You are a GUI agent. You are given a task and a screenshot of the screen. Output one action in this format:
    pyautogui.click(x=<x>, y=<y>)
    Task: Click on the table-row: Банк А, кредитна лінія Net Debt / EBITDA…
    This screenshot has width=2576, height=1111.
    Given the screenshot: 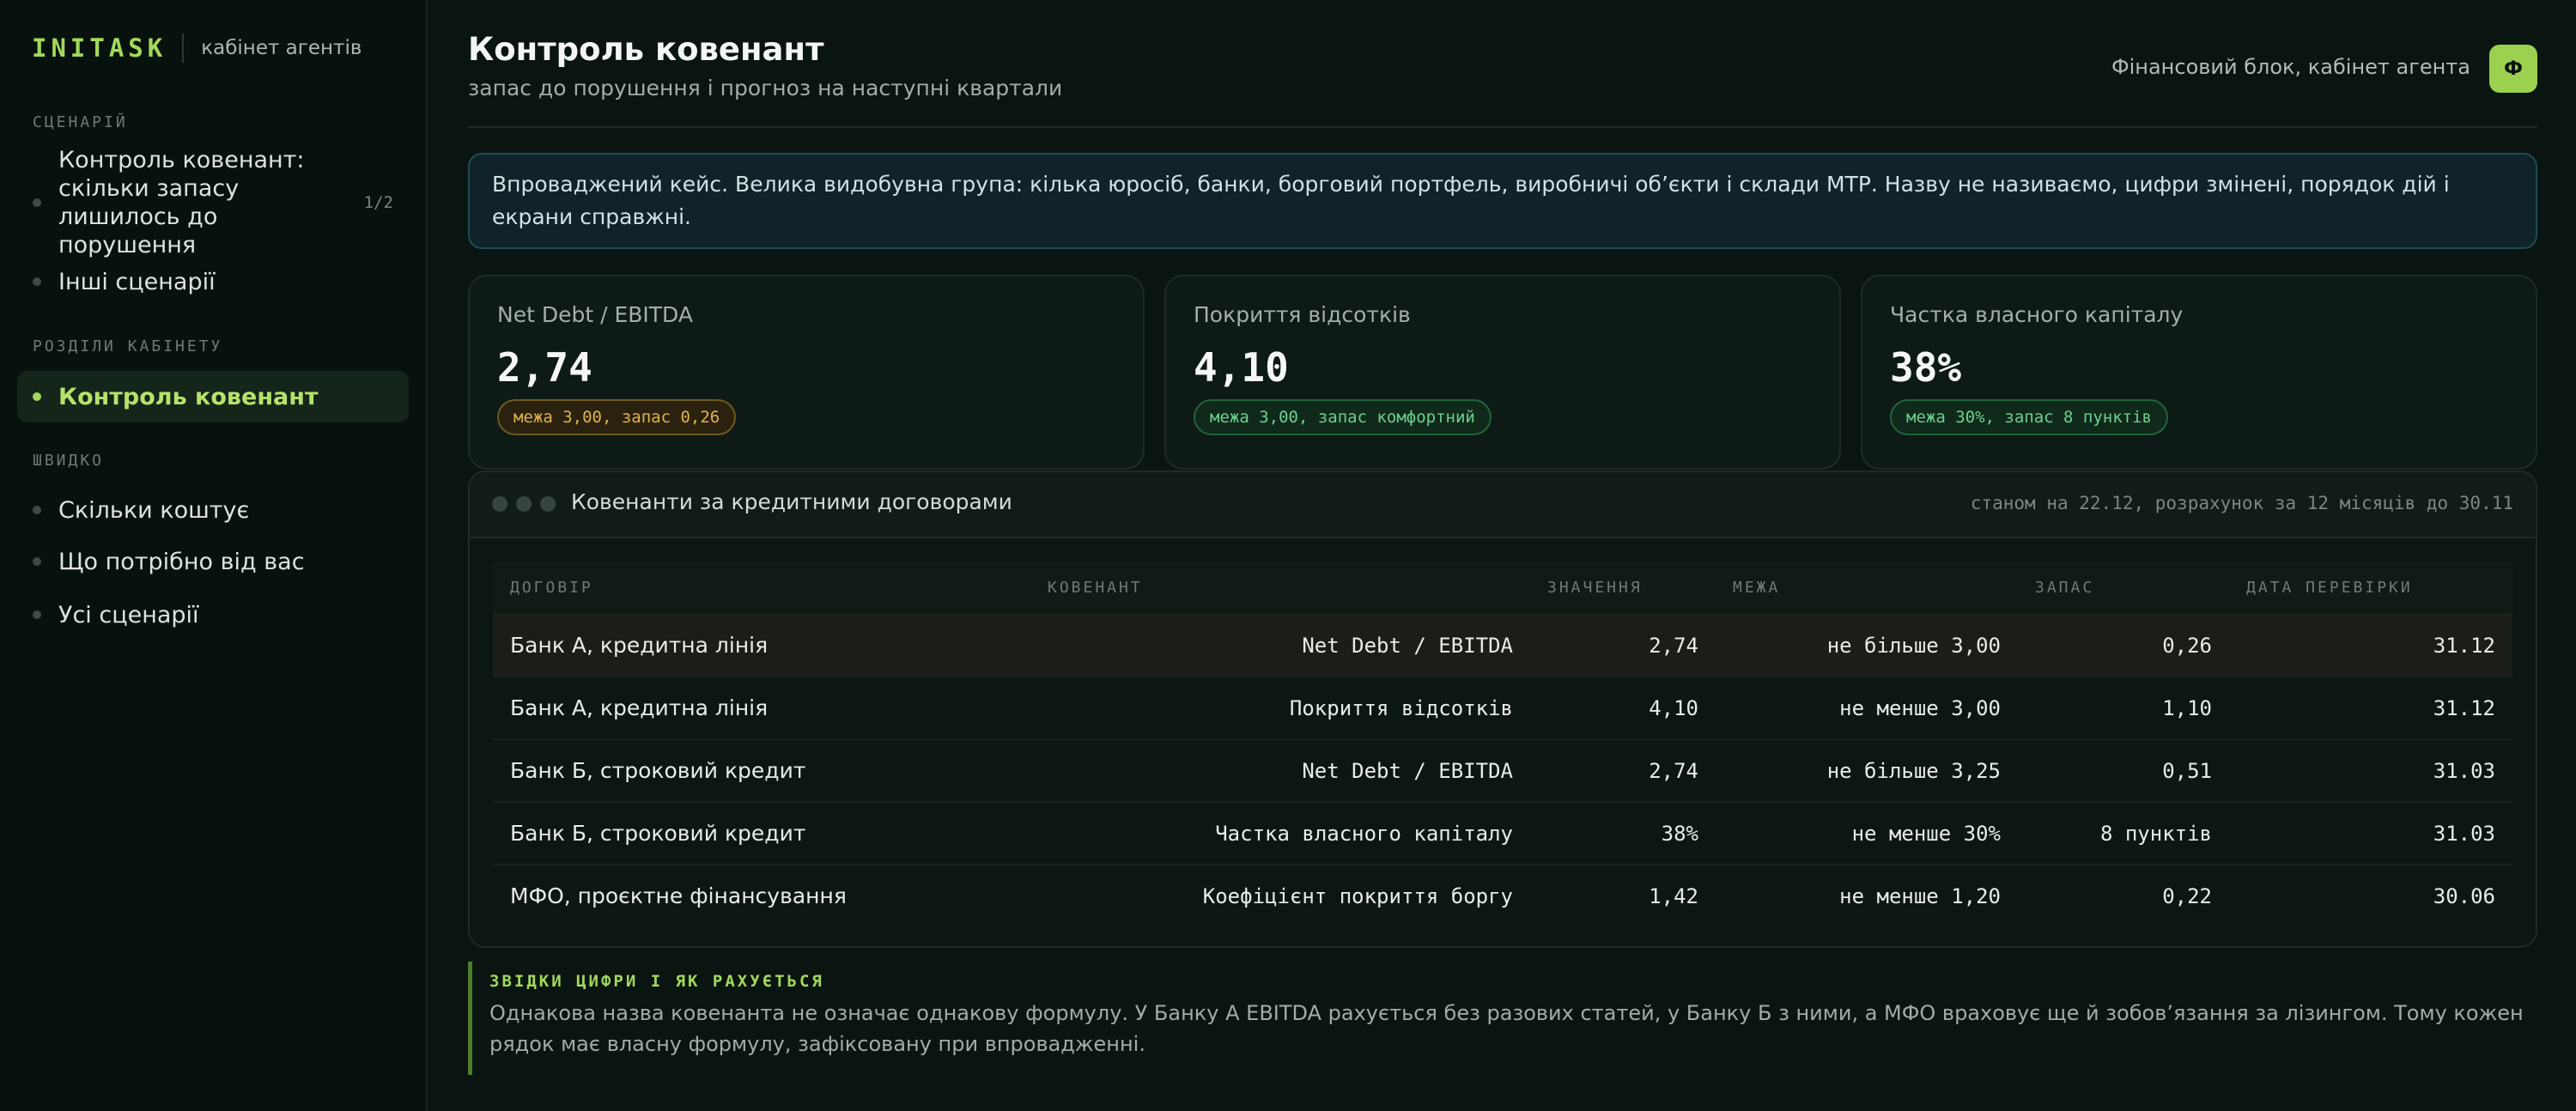 What is the action you would take?
    pyautogui.click(x=1502, y=645)
    